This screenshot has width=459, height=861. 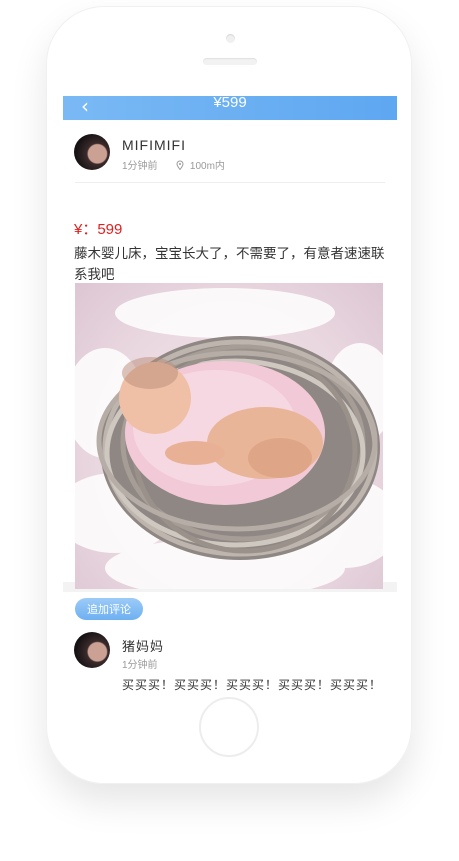 I want to click on home-button, so click(x=229, y=727).